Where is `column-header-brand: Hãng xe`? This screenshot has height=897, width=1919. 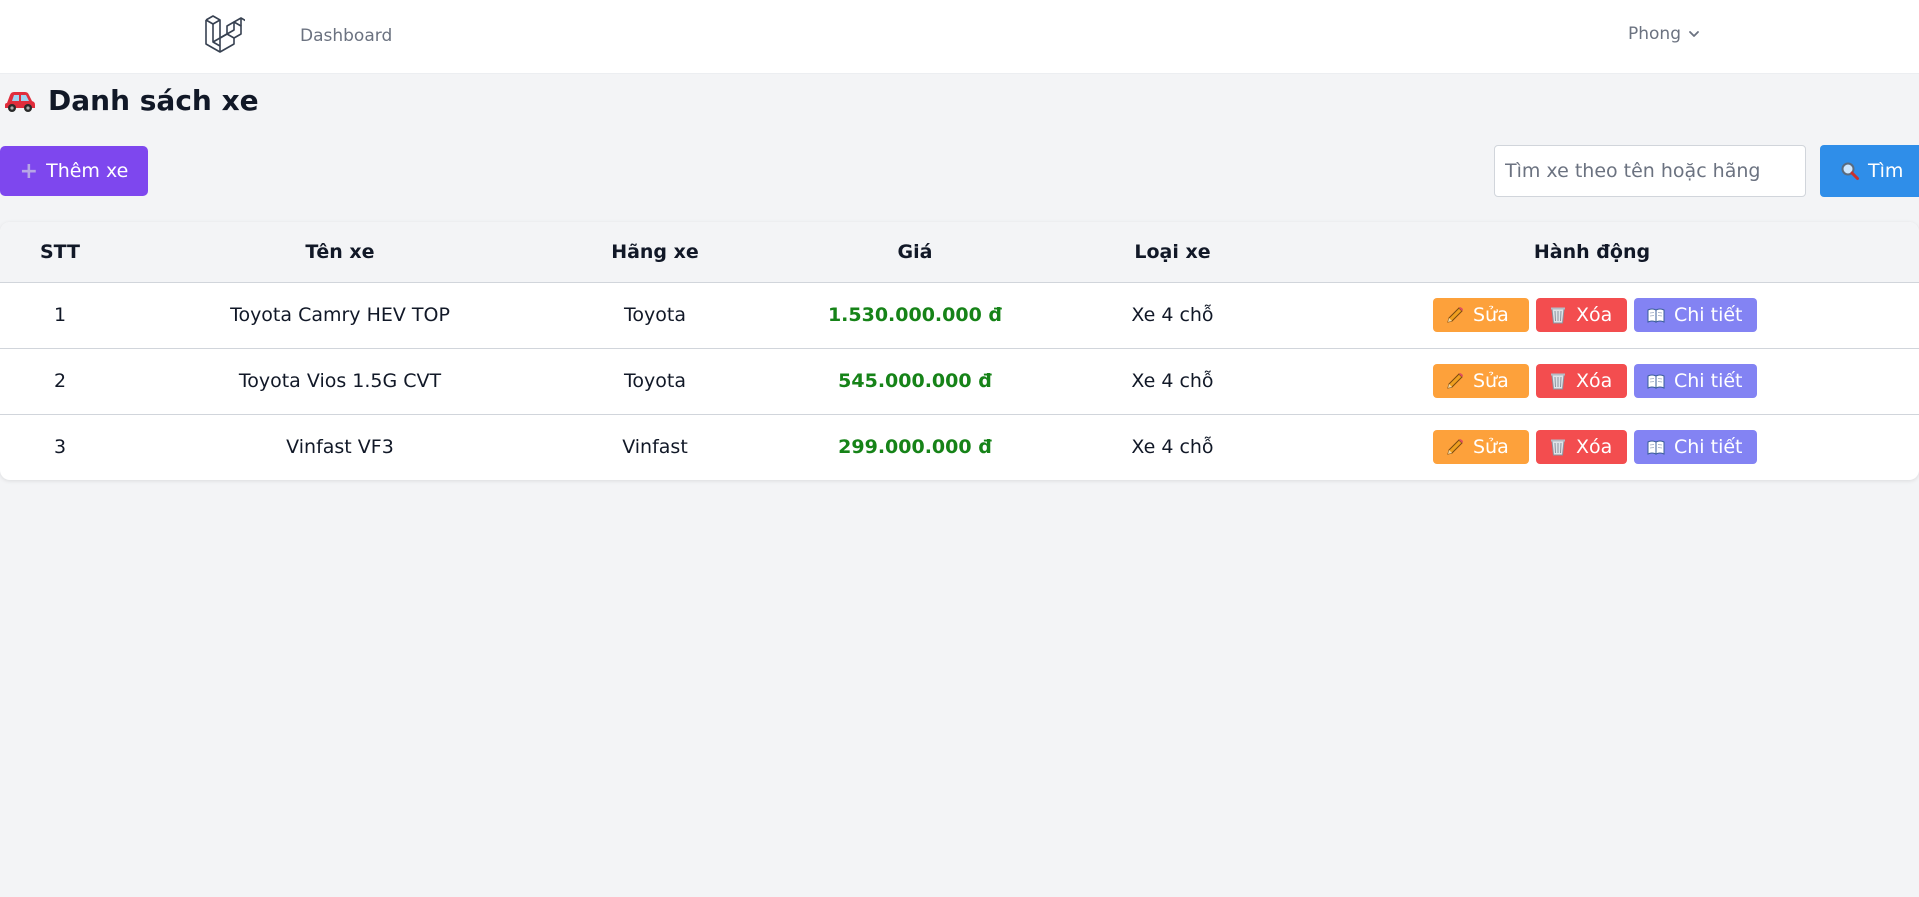 column-header-brand: Hãng xe is located at coordinates (655, 251).